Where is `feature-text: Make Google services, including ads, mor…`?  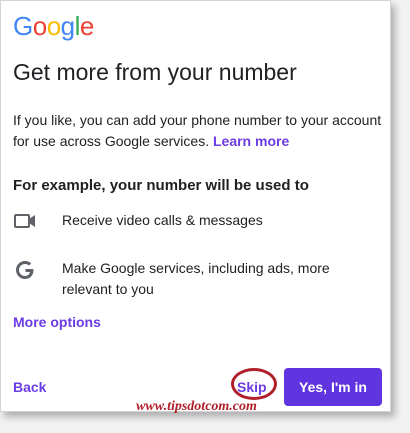
feature-text: Make Google services, including ads, mor… is located at coordinates (196, 278).